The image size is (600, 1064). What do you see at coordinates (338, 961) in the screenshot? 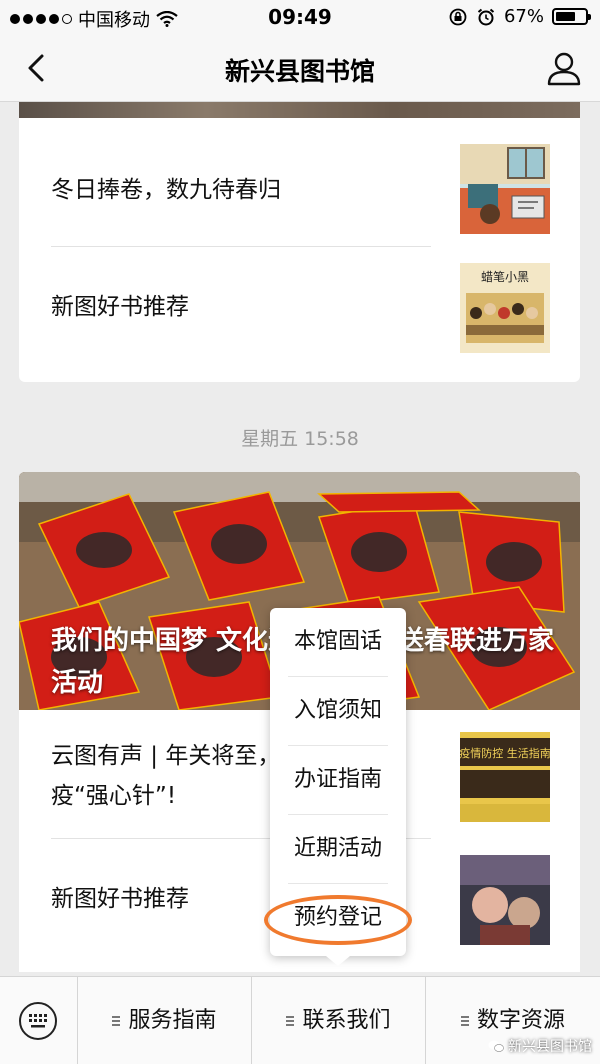
I see `popup-arrow` at bounding box center [338, 961].